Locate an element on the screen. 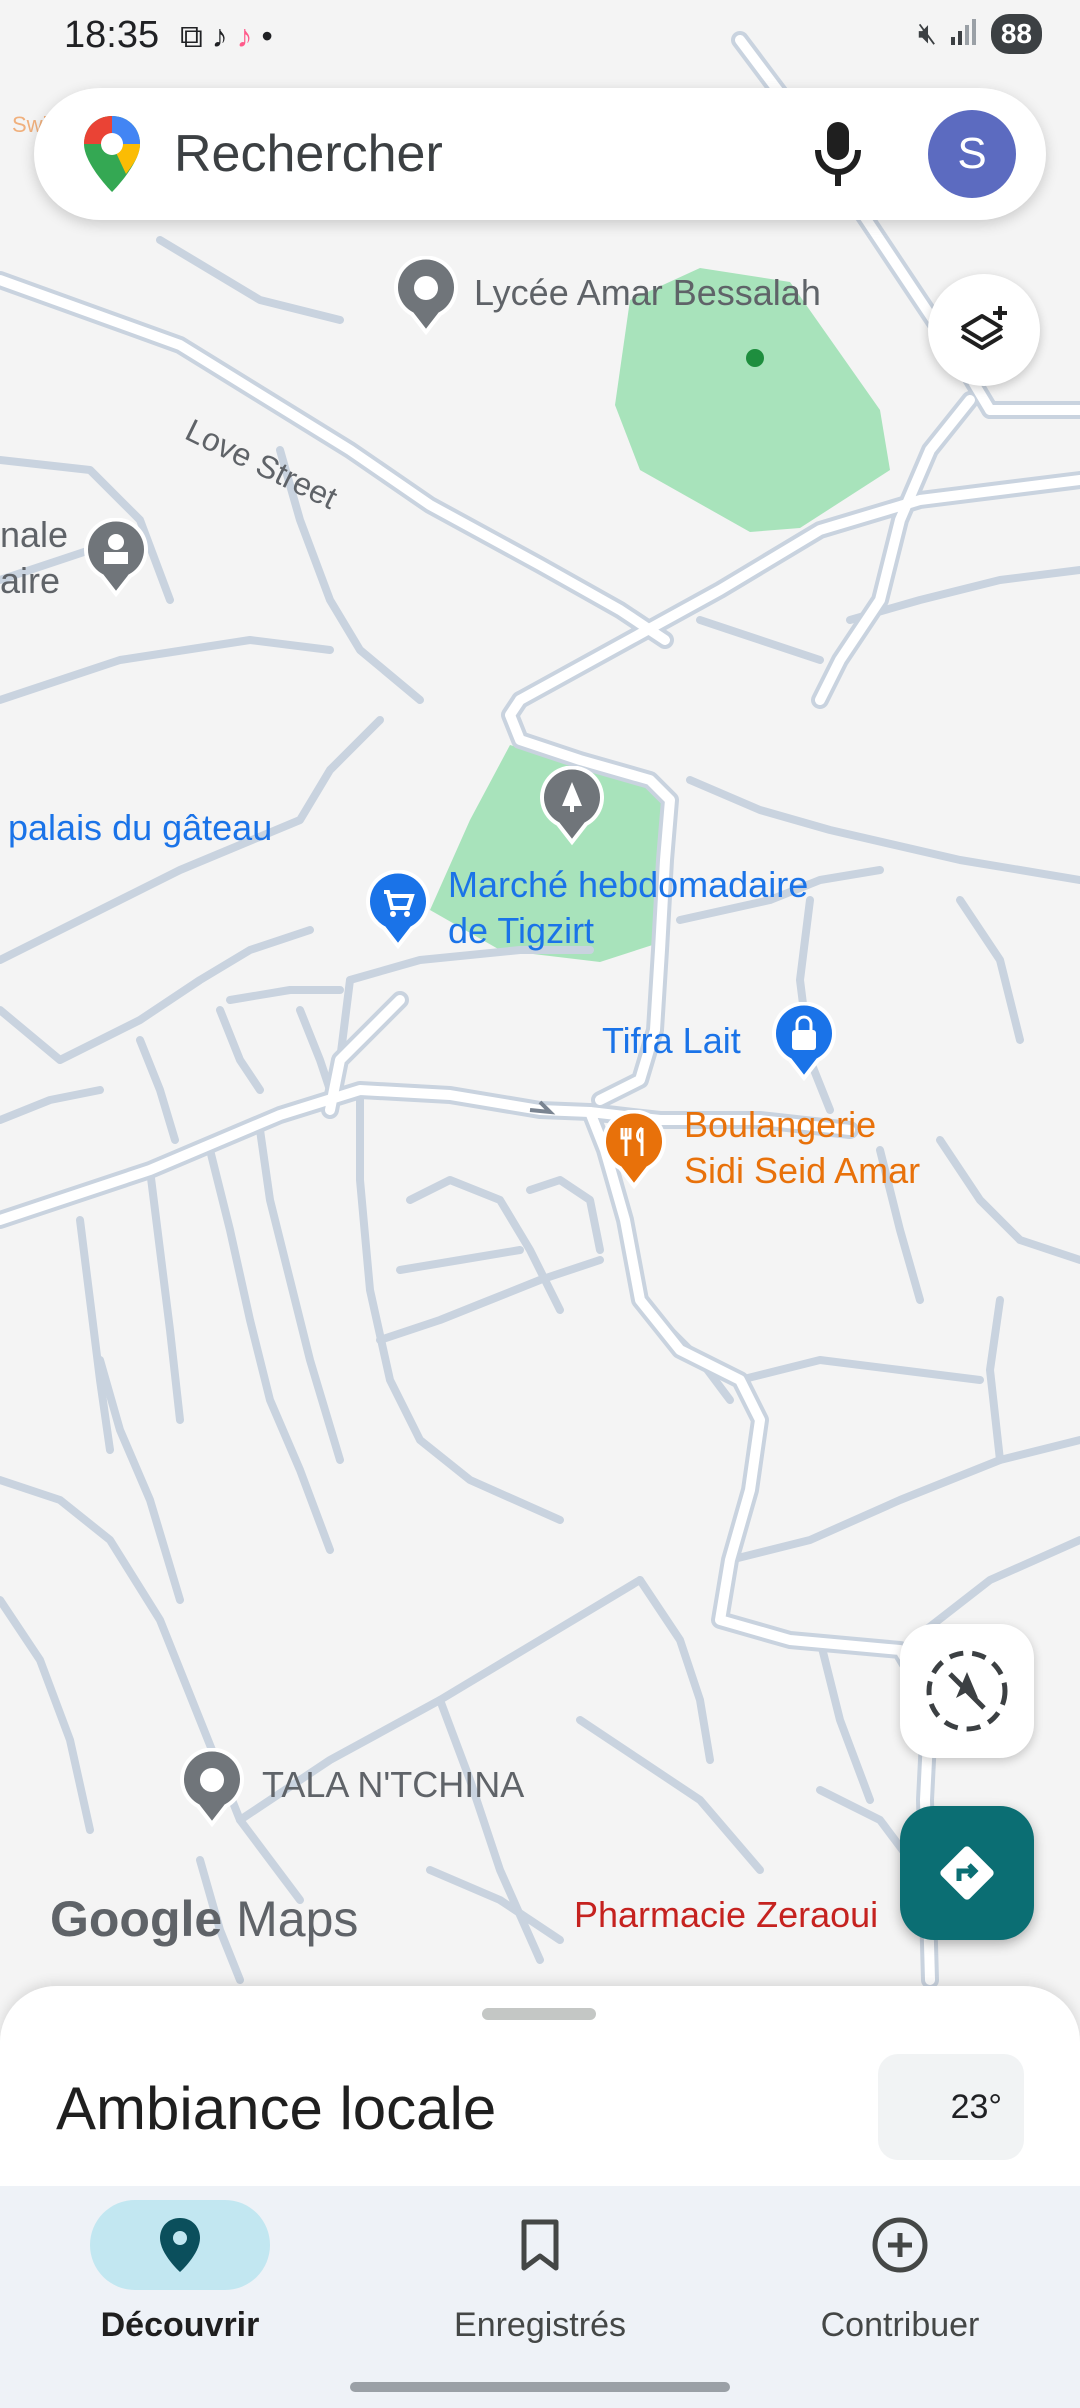  screenshot-icon: ⧉ is located at coordinates (191, 36).